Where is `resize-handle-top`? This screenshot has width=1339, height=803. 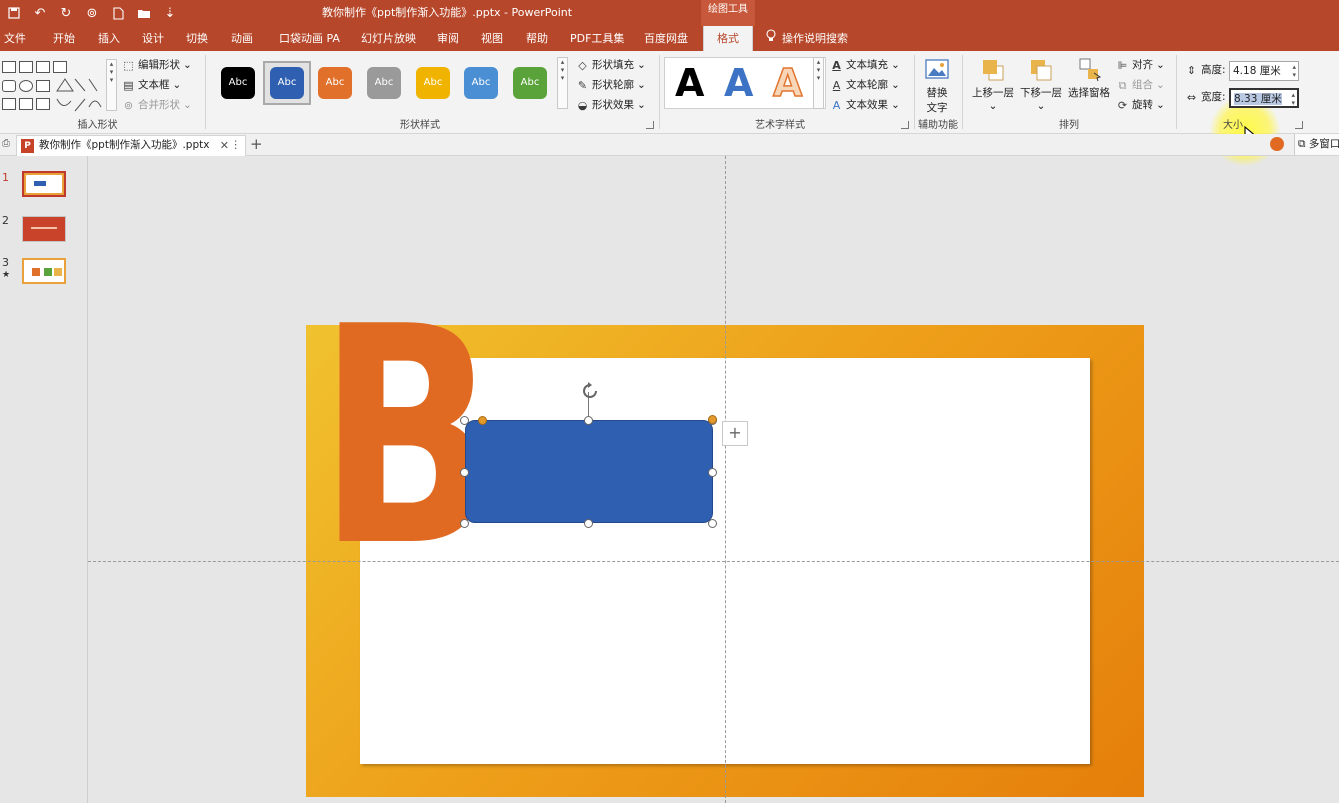
resize-handle-top is located at coordinates (588, 420).